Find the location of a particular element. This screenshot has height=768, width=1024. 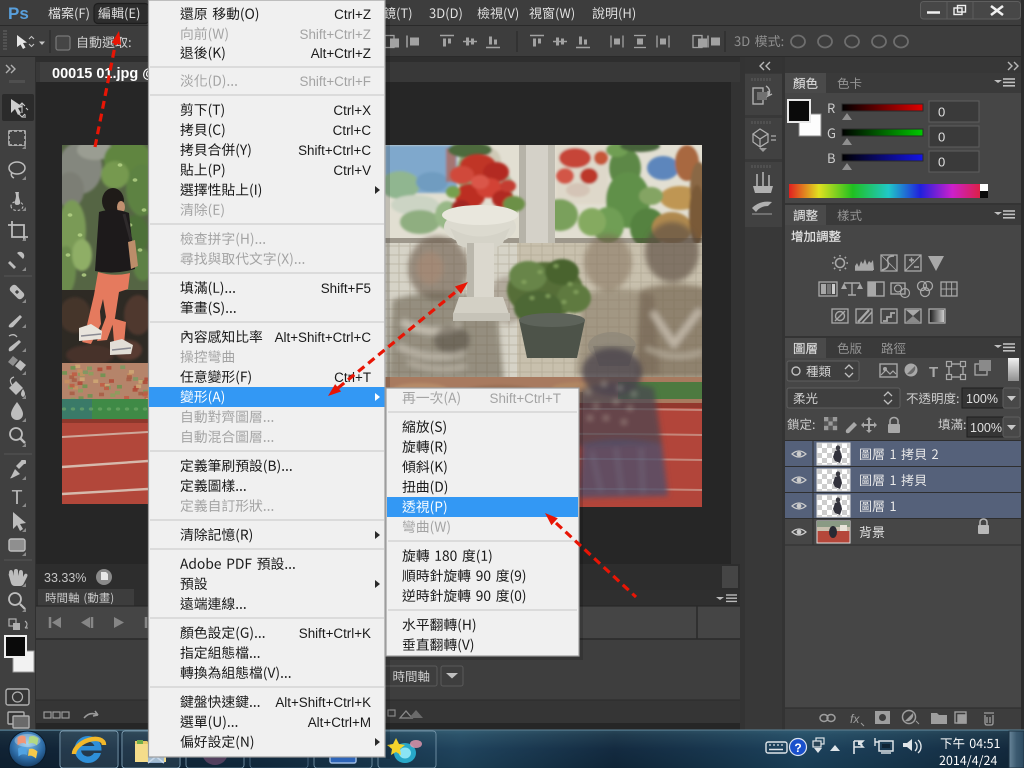

svg-text: fx is located at coordinates (855, 719).